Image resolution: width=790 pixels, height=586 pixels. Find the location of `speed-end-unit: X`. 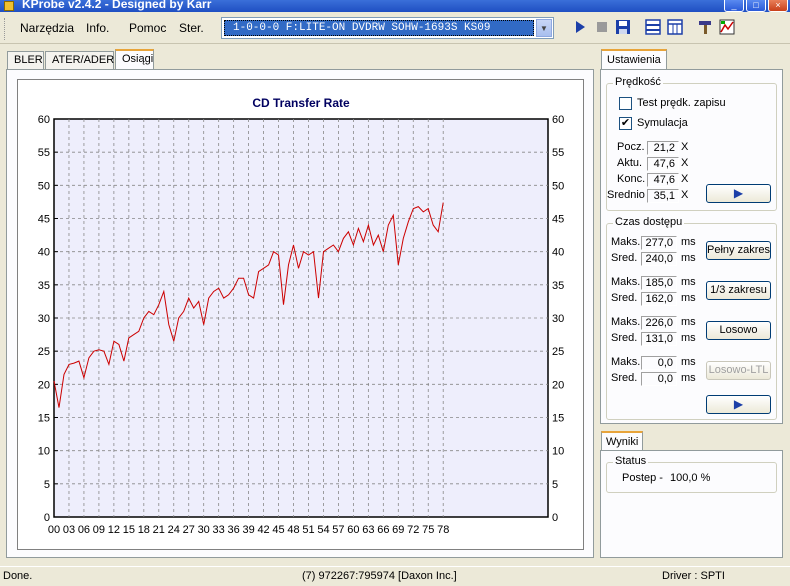

speed-end-unit: X is located at coordinates (685, 179).